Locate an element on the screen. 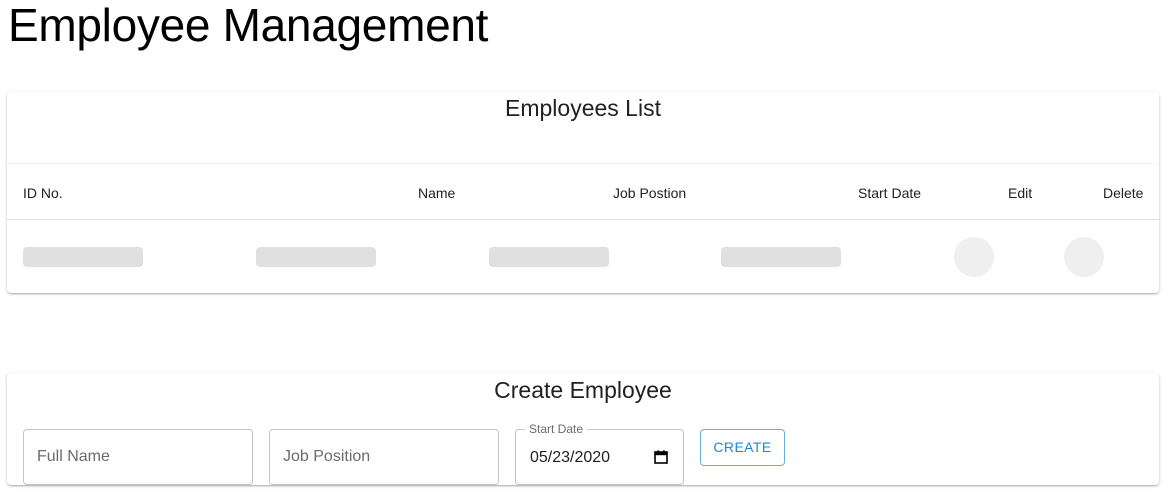 This screenshot has width=1173, height=493. create-employee-title: Create Employee is located at coordinates (583, 390).